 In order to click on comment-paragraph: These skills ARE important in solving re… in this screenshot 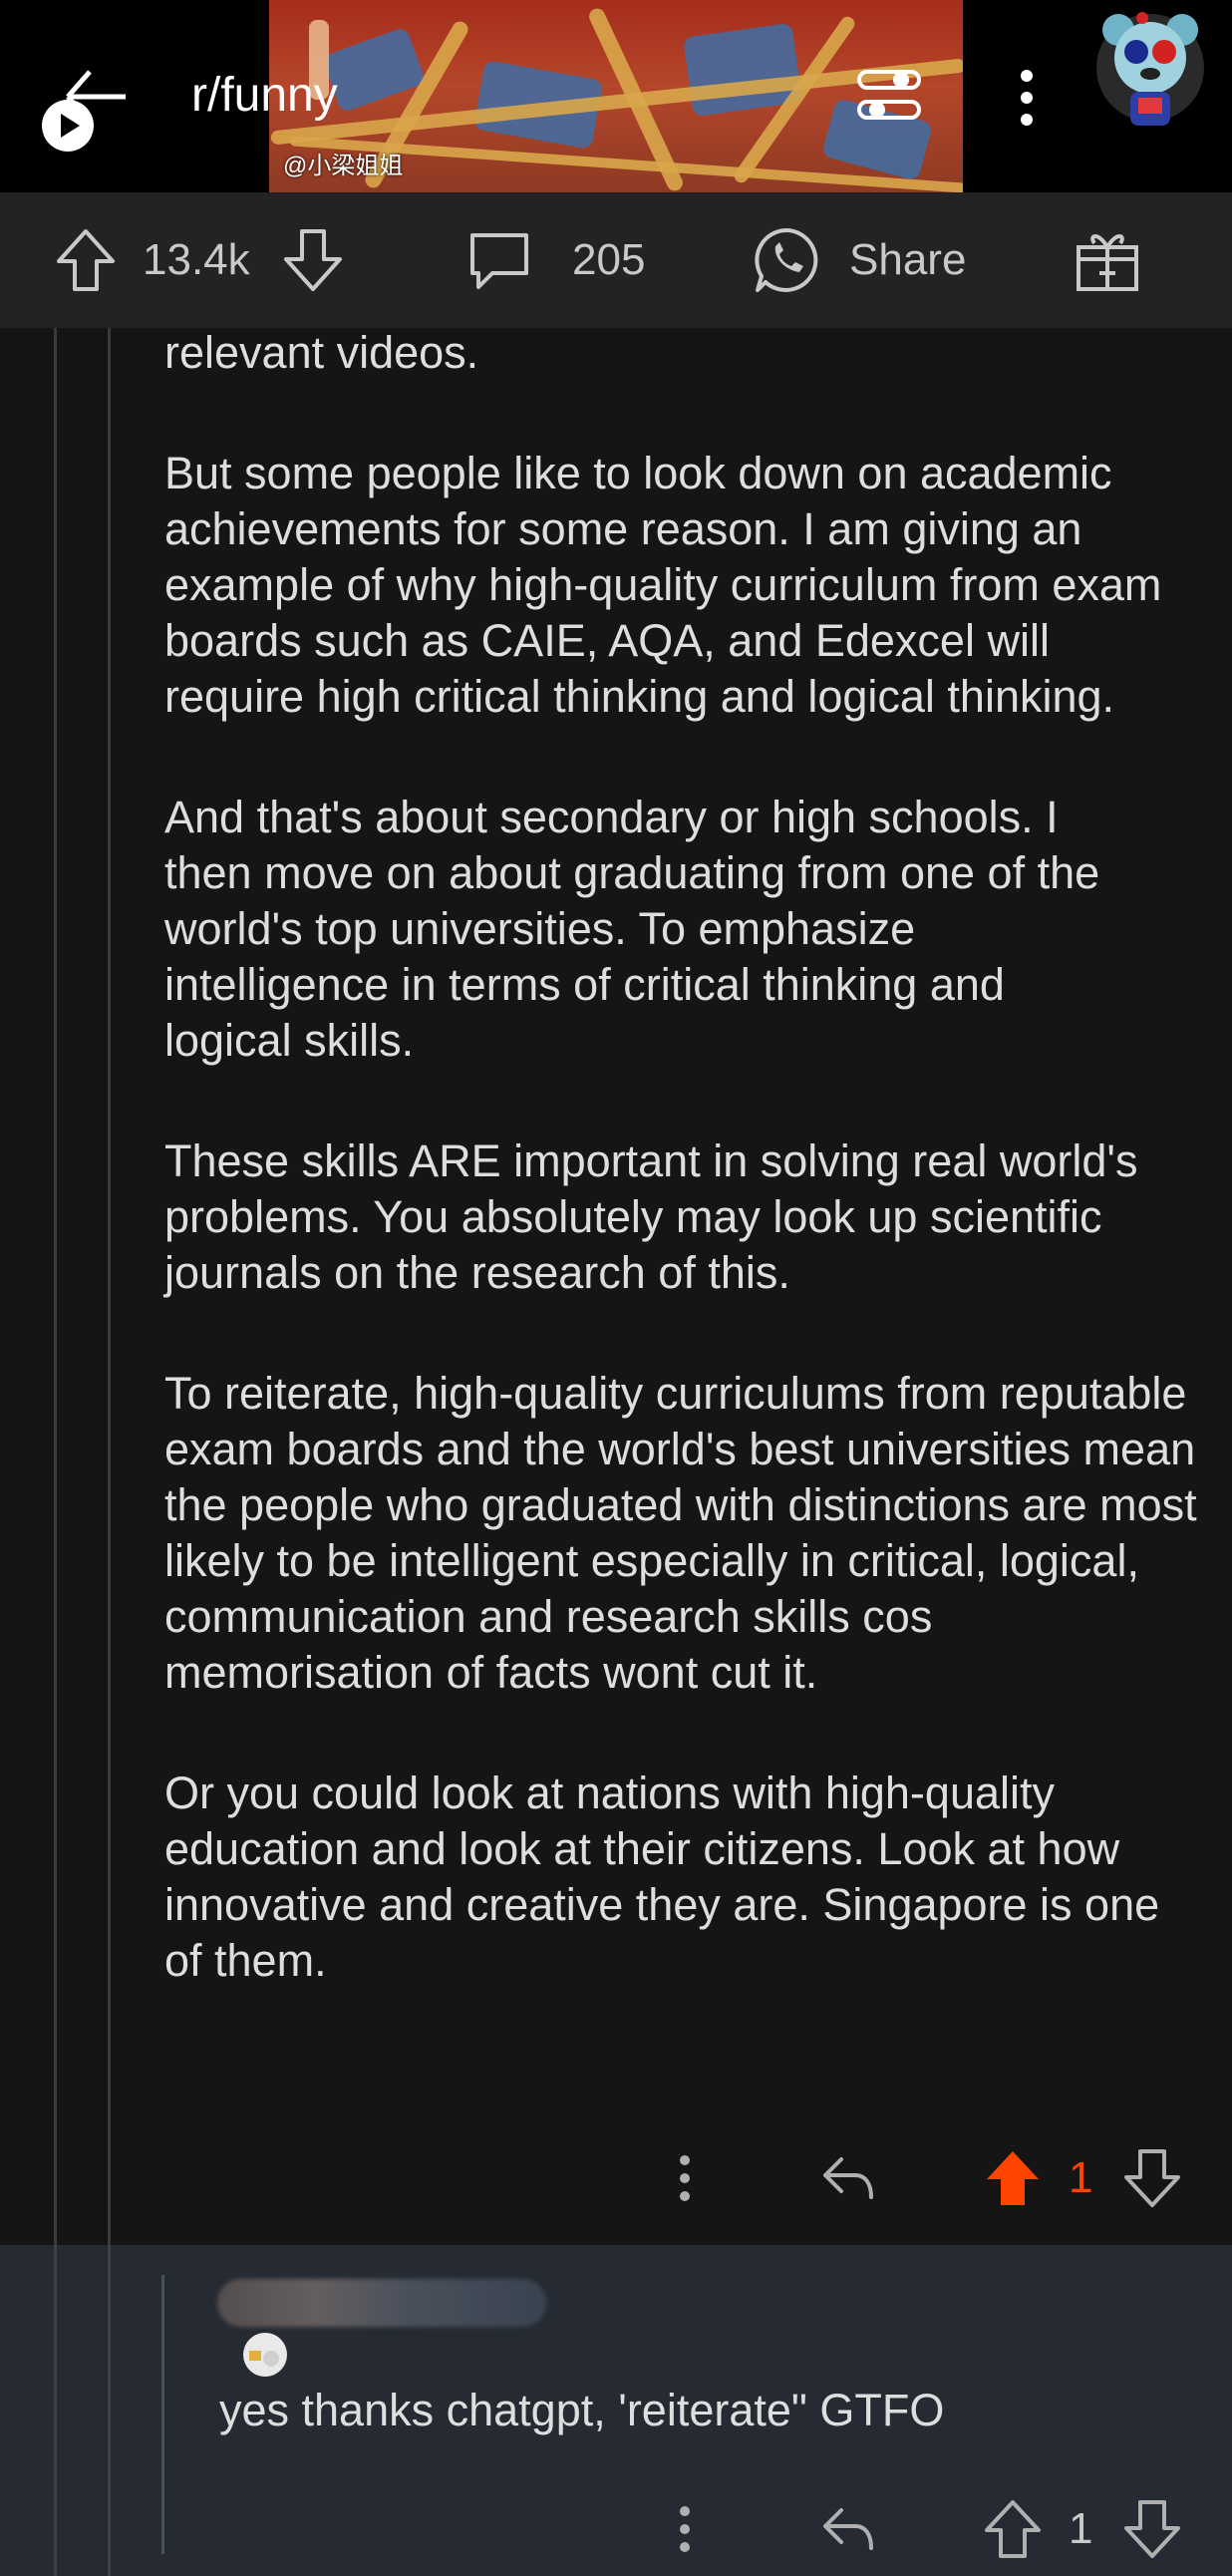, I will do `click(651, 1216)`.